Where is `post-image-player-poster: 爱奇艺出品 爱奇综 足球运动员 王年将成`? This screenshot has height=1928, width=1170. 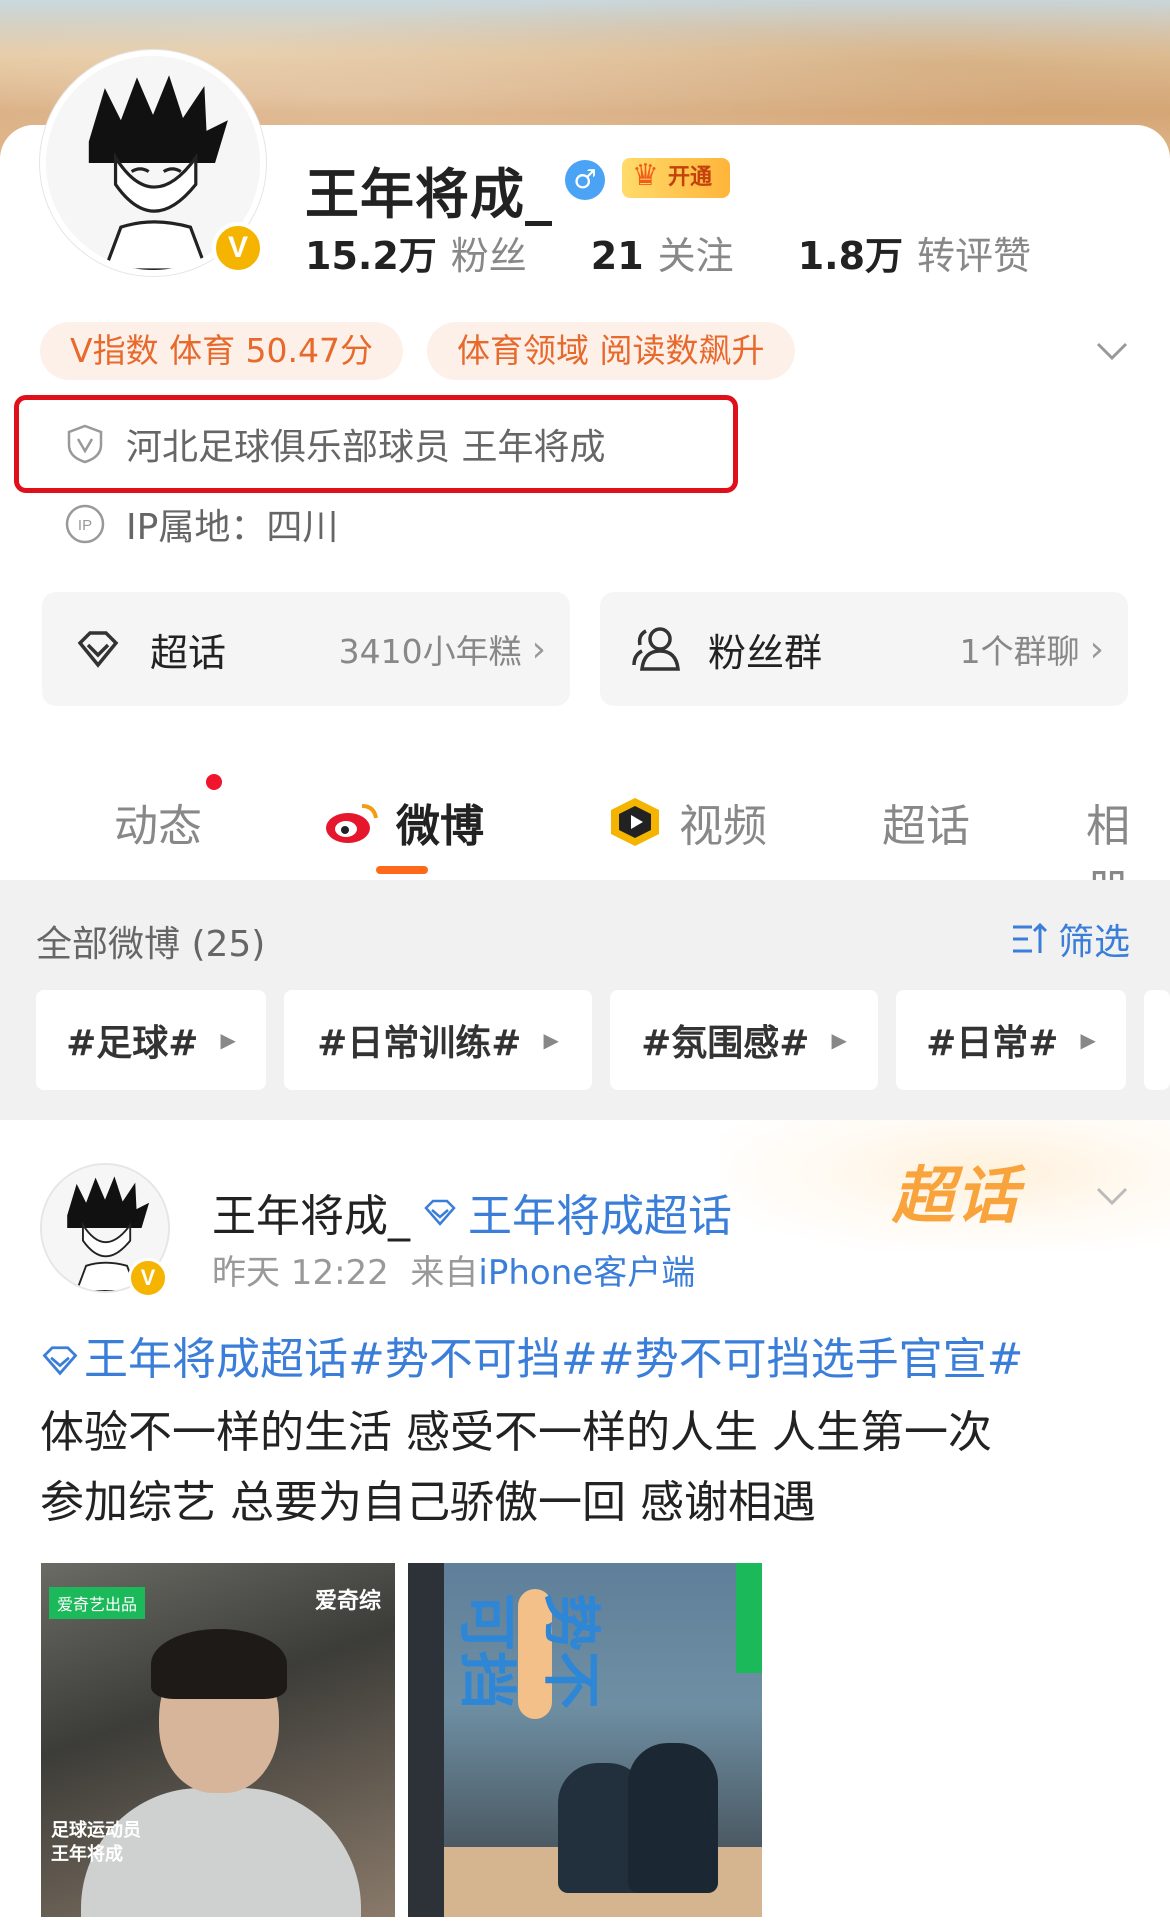
post-image-player-poster: 爱奇艺出品 爱奇综 足球运动员 王年将成 is located at coordinates (218, 1740).